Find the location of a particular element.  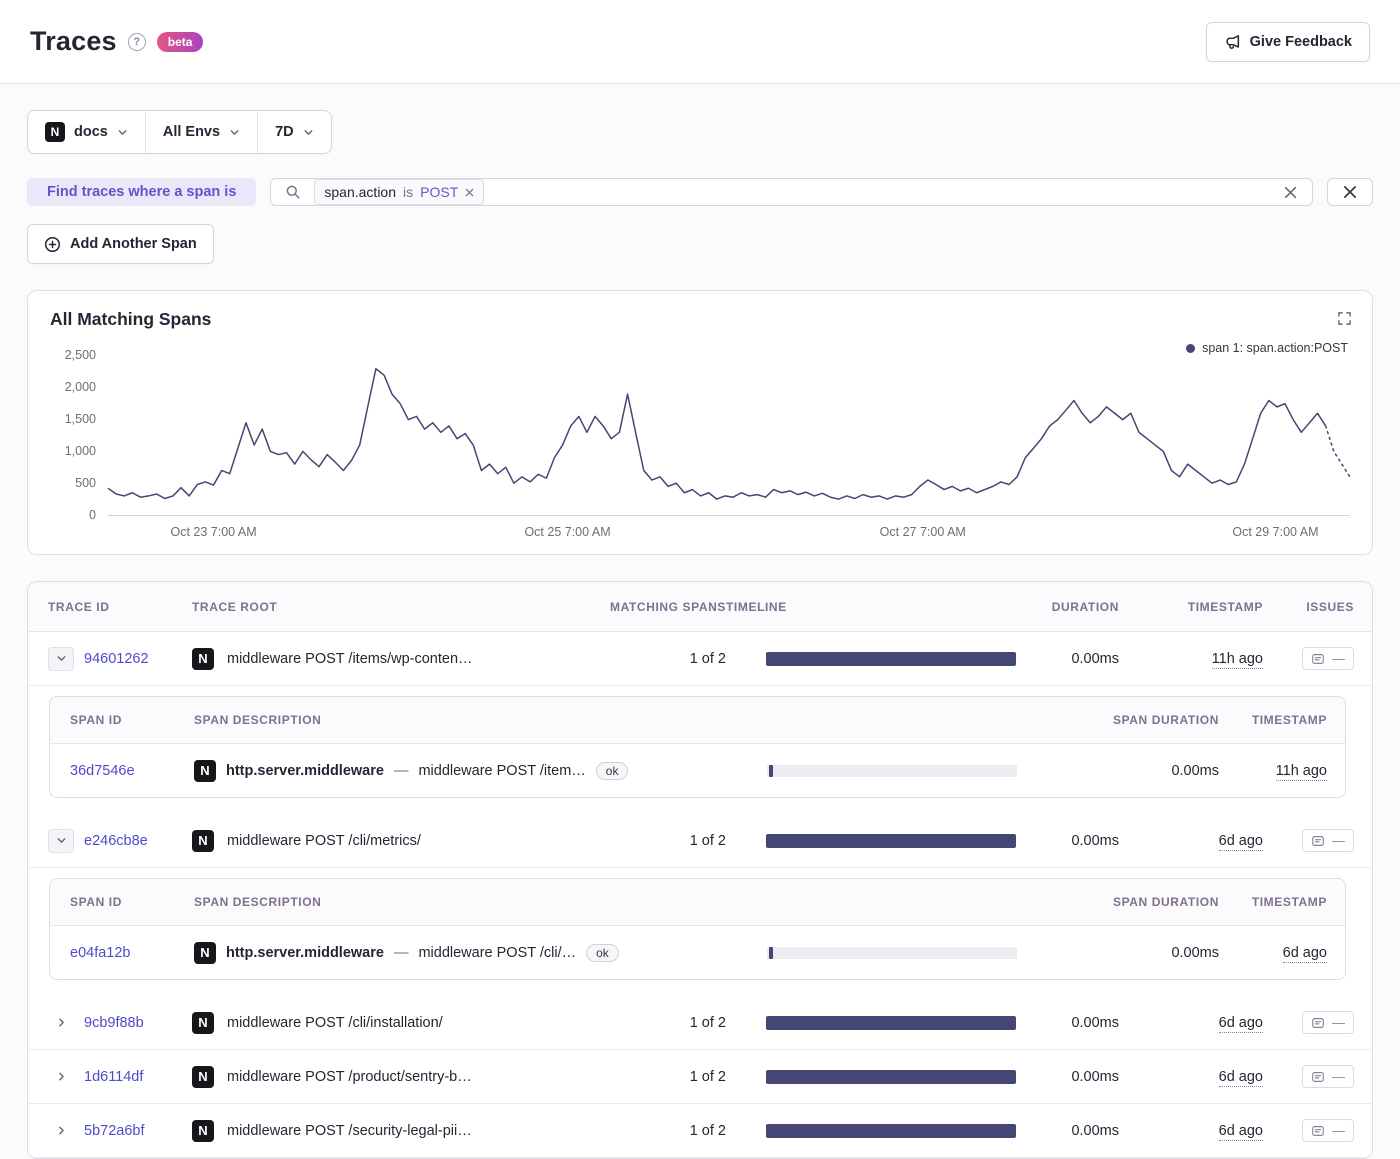

trace-id-link: e246cb8e is located at coordinates (116, 841).